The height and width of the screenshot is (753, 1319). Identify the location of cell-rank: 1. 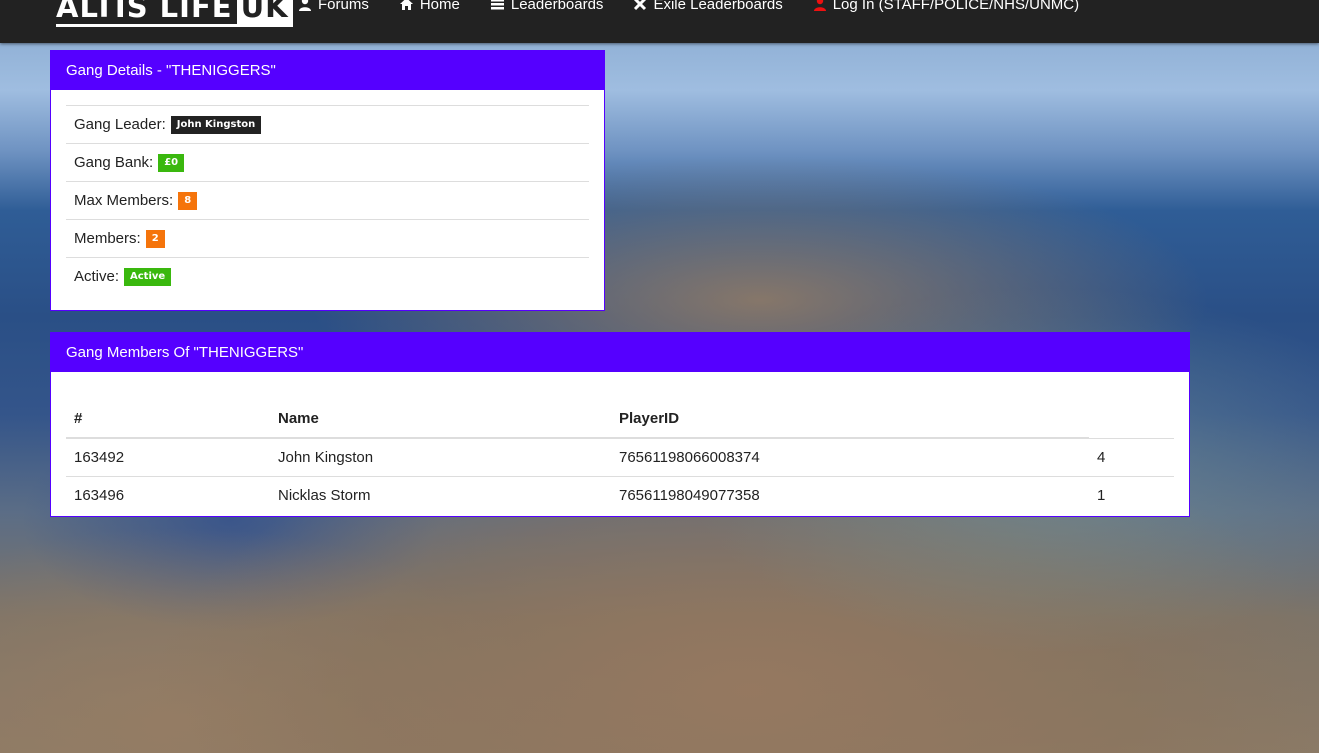
(1131, 495).